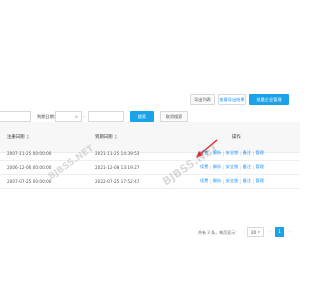  I want to click on search-button: 搜索, so click(142, 116).